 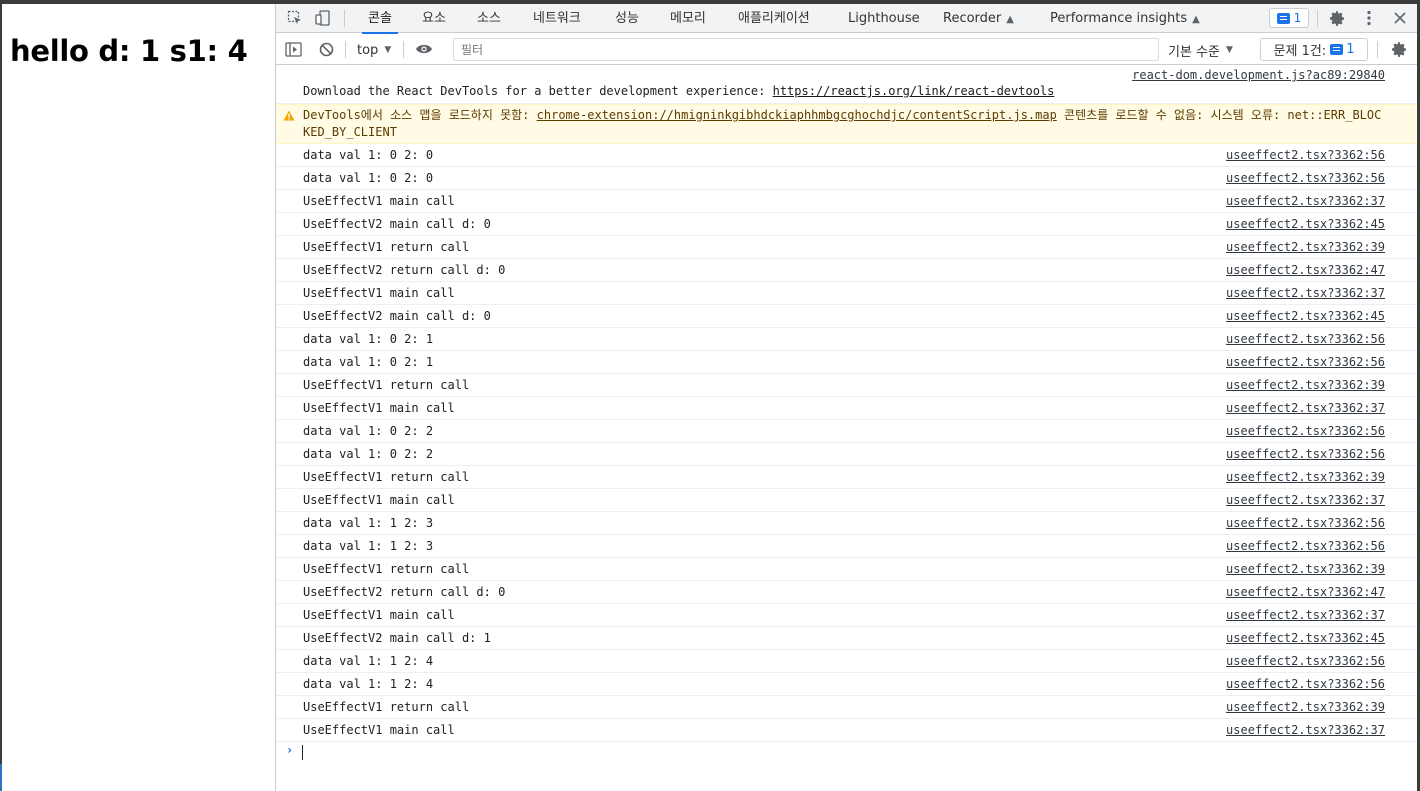 I want to click on more-vertical-icon, so click(x=1369, y=18).